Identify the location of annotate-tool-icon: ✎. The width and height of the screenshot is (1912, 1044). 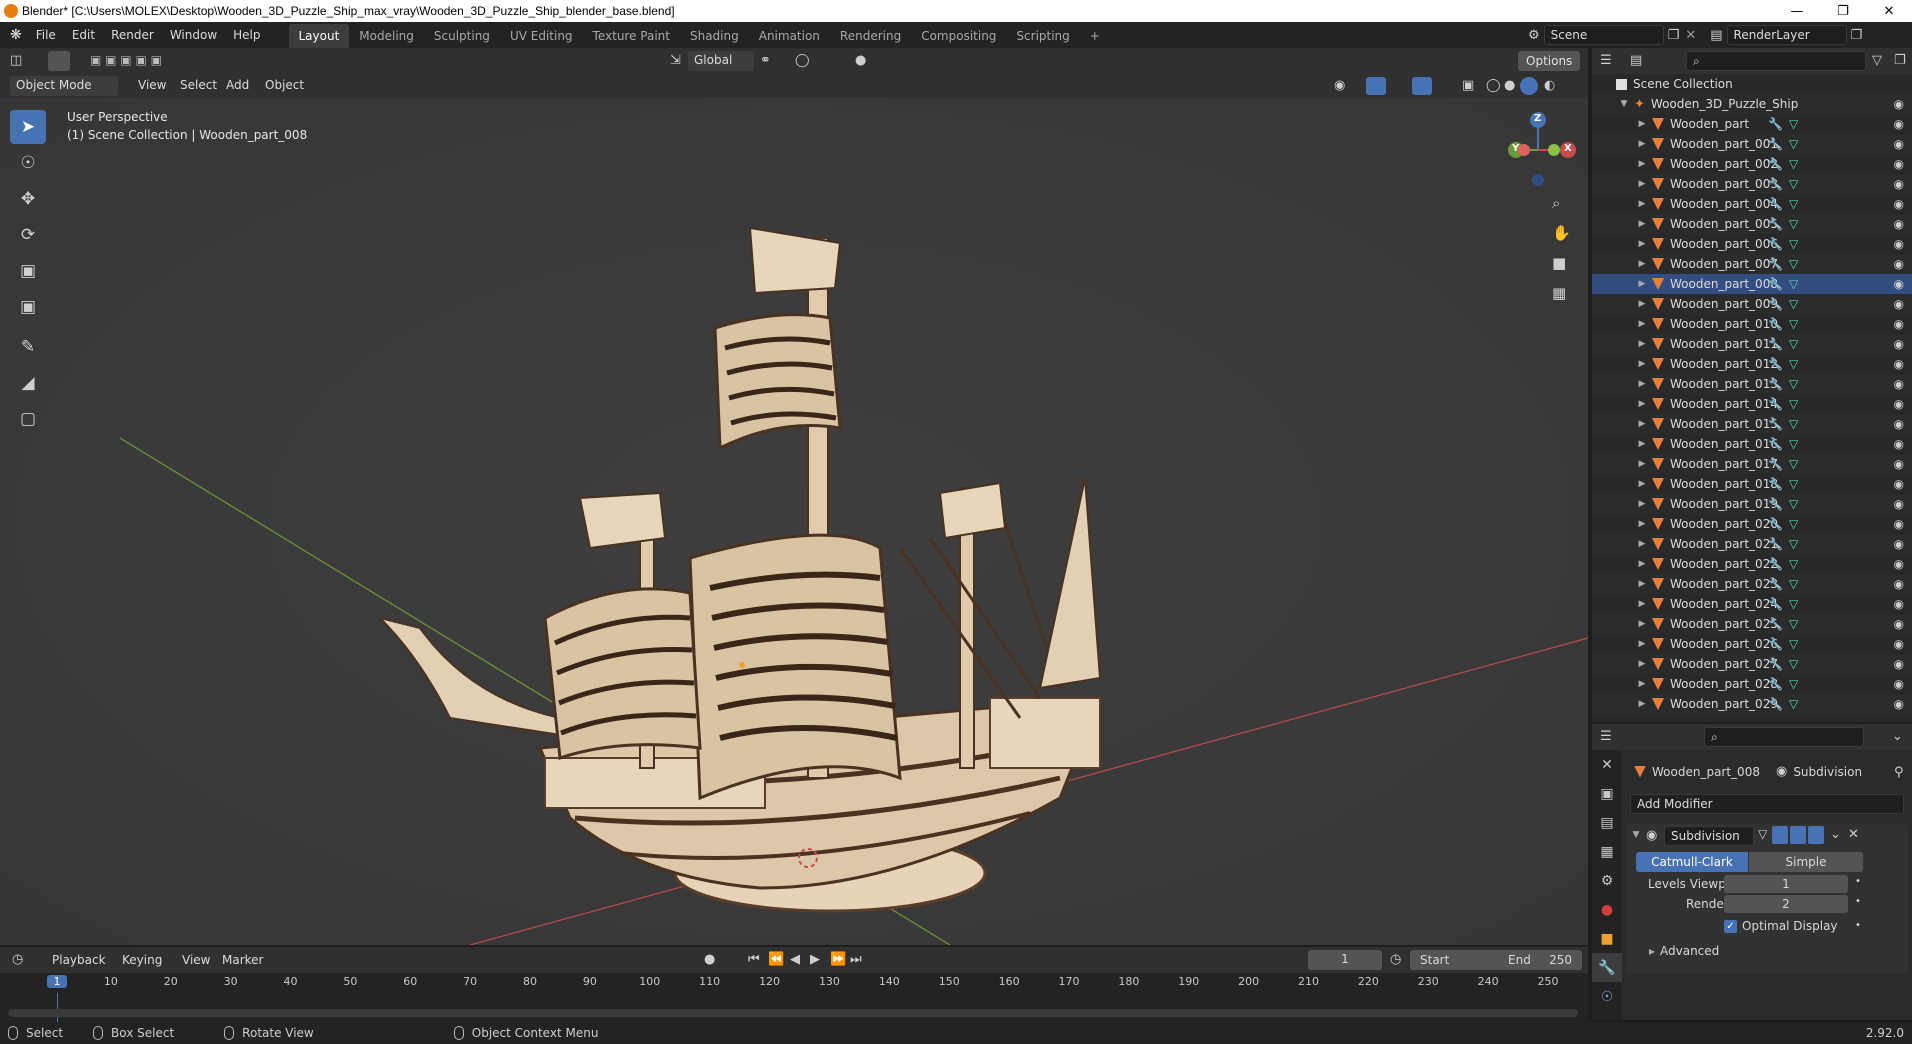
(28, 347).